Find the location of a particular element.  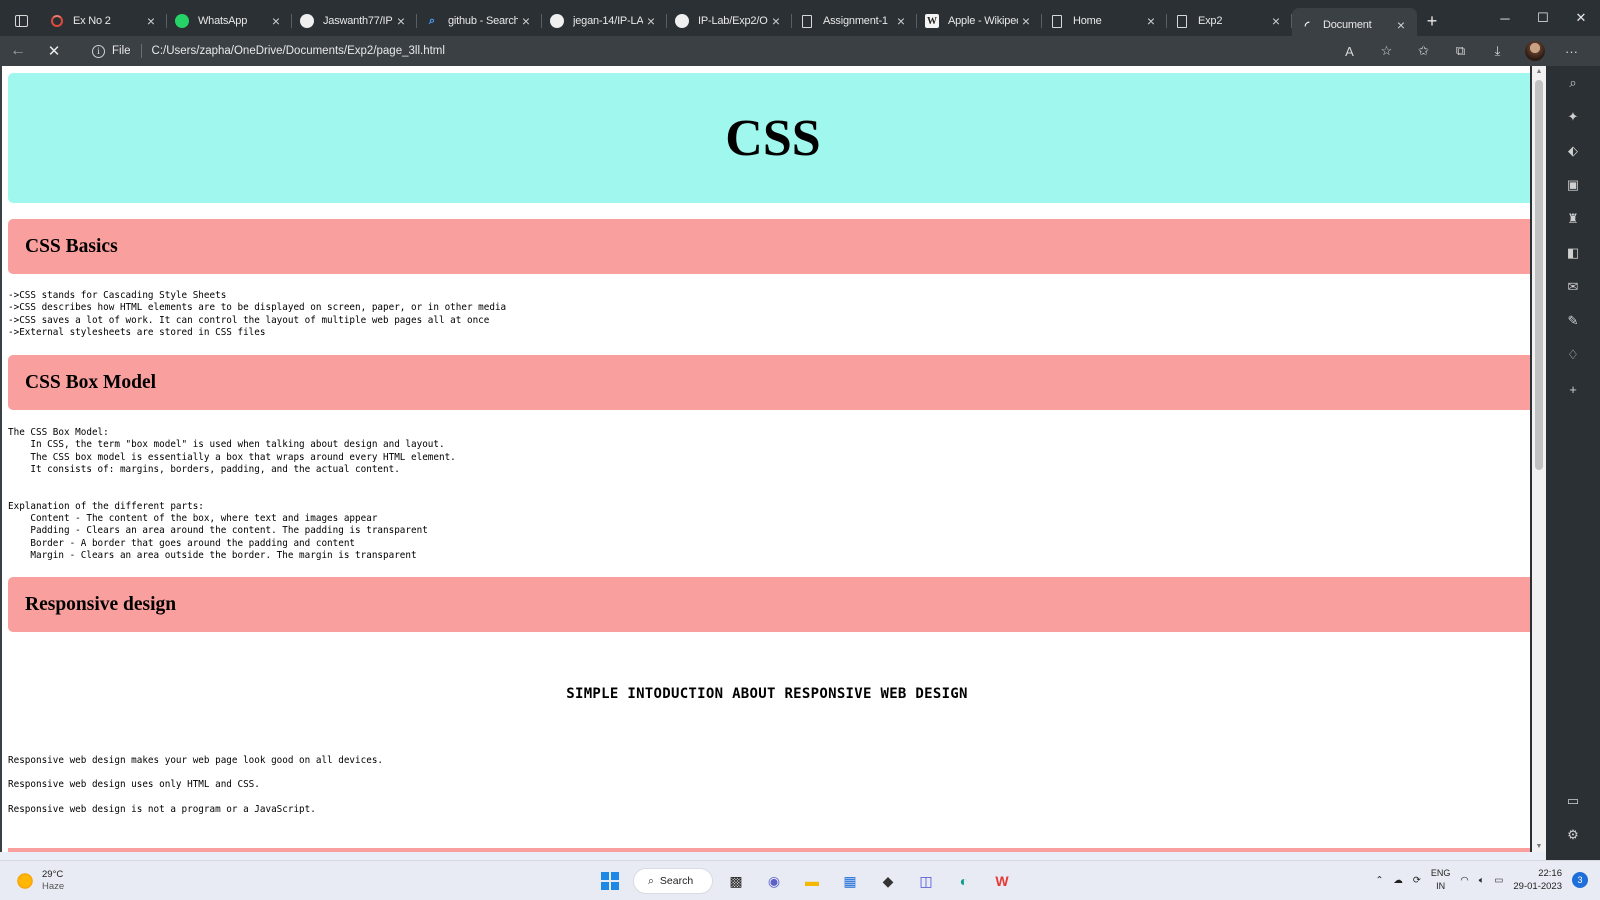

tab-title: Ex No 2 is located at coordinates (92, 21).